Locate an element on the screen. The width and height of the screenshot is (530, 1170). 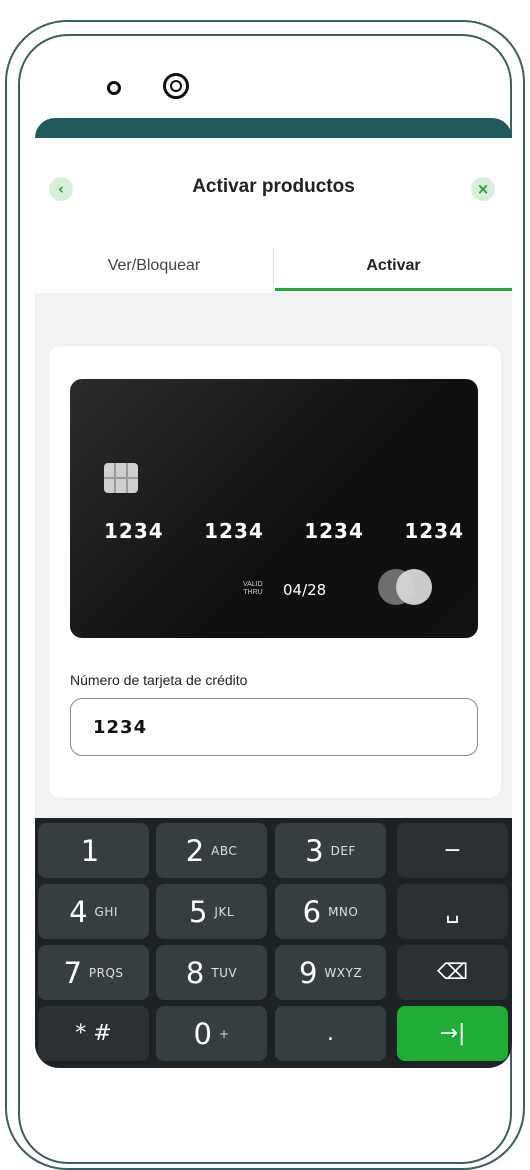
key-space: ␣ is located at coordinates (452, 911).